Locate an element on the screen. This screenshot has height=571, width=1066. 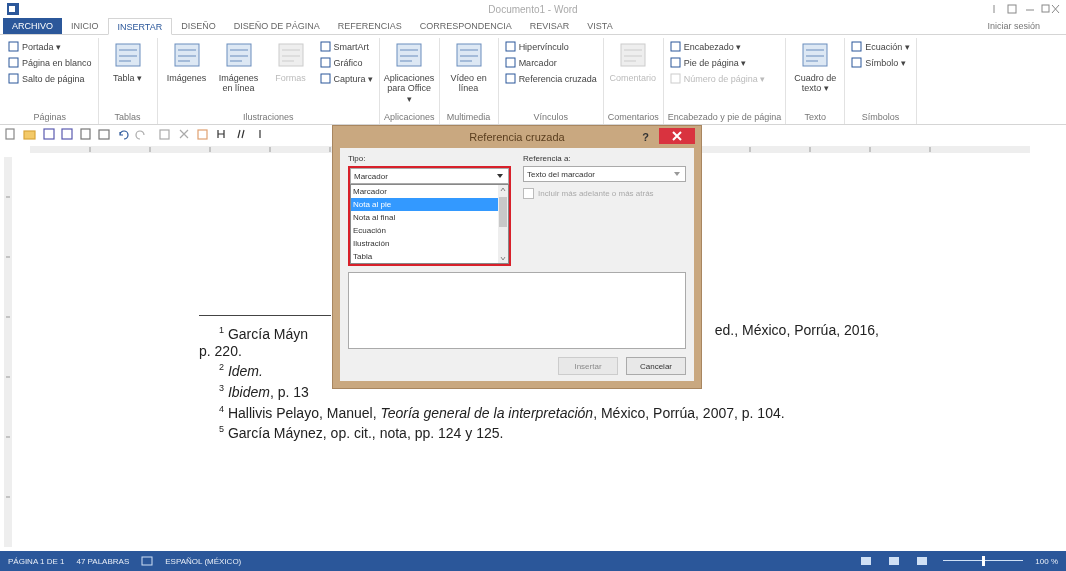
ribbon-button: Cuadro de texto ▾ is located at coordinates (815, 75).